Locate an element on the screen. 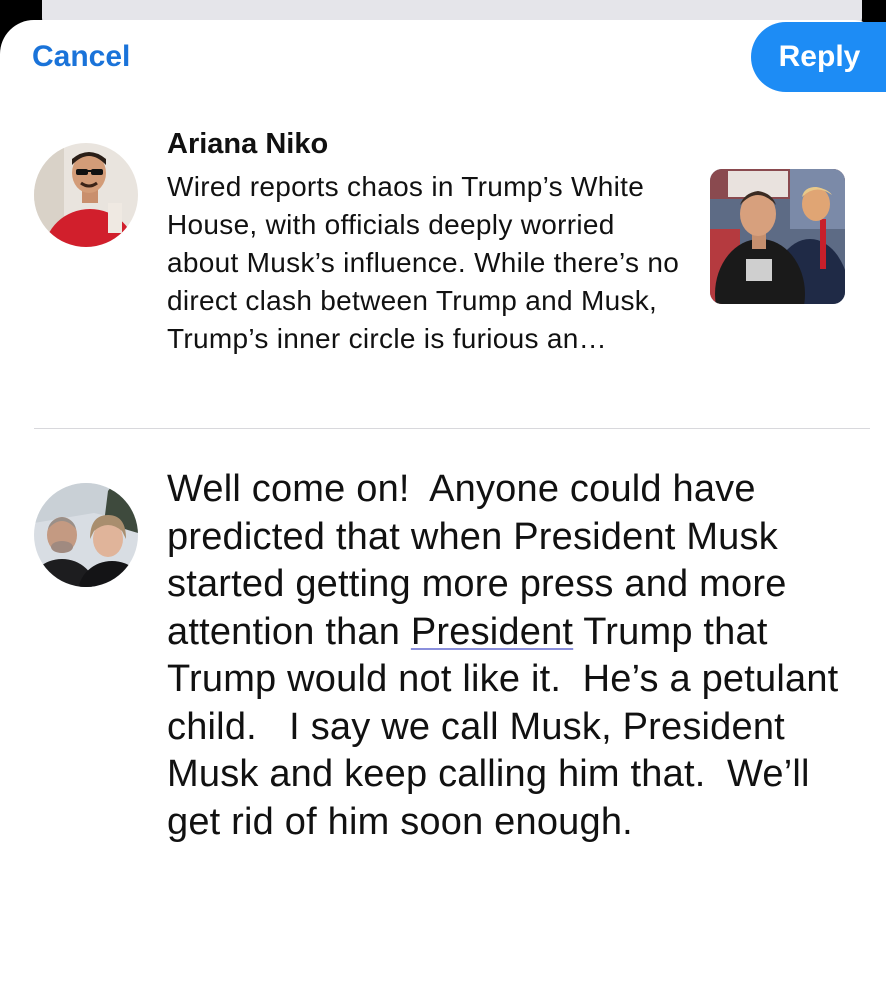  person-photo-avatar-icon is located at coordinates (86, 195).